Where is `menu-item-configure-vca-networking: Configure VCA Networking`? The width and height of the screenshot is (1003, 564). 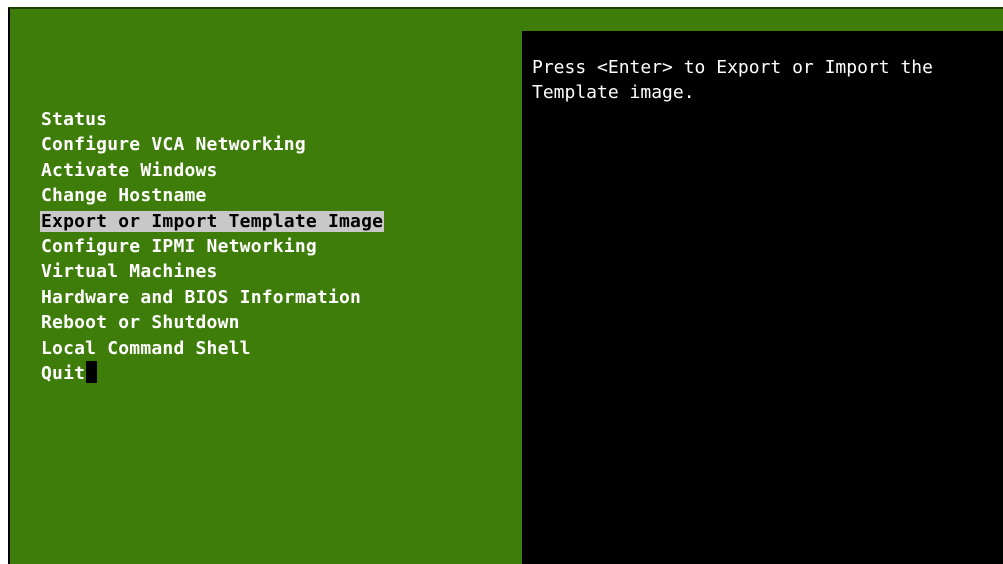 menu-item-configure-vca-networking: Configure VCA Networking is located at coordinates (212, 144).